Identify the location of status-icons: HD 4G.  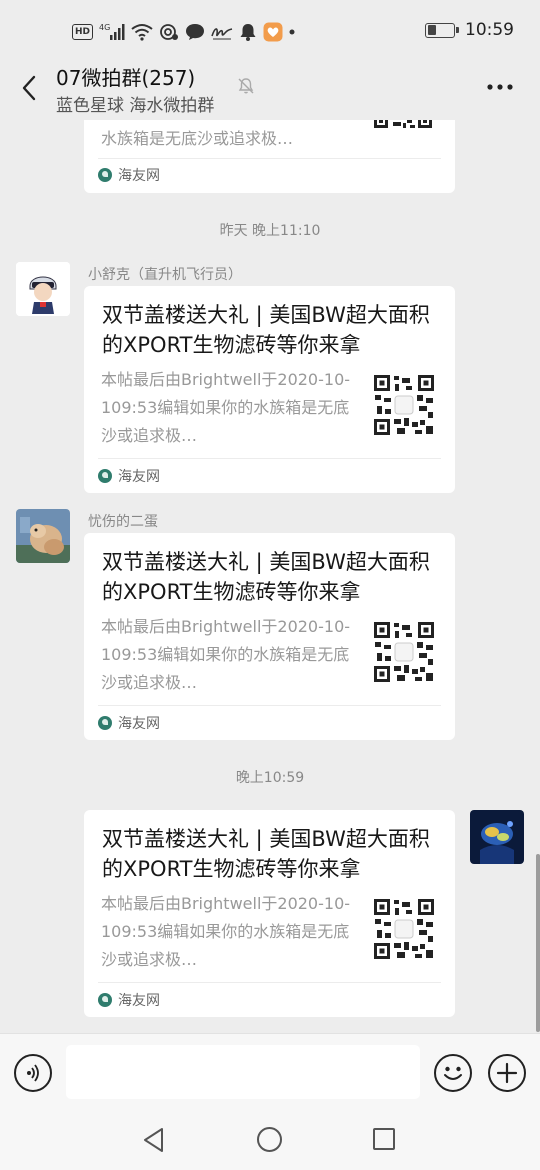
(183, 32).